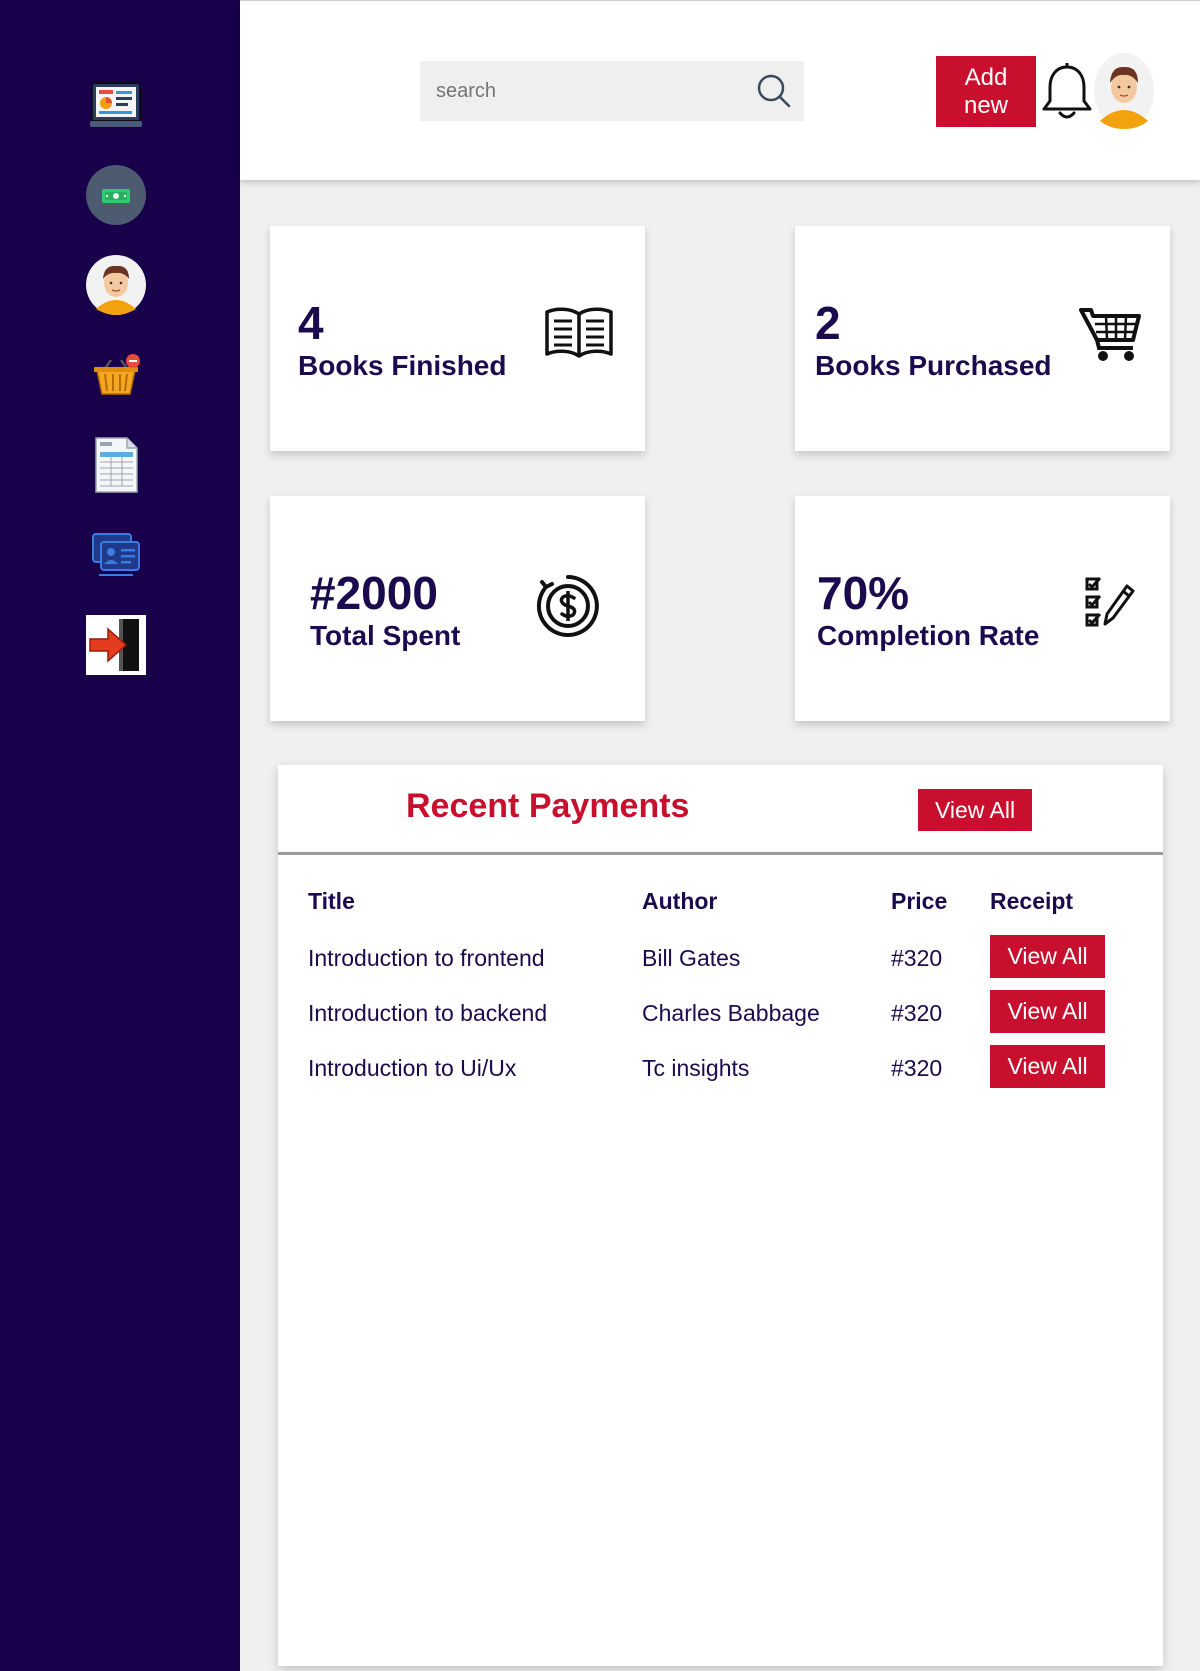 The width and height of the screenshot is (1200, 1671). I want to click on sidebar-item-dashboard, so click(116, 105).